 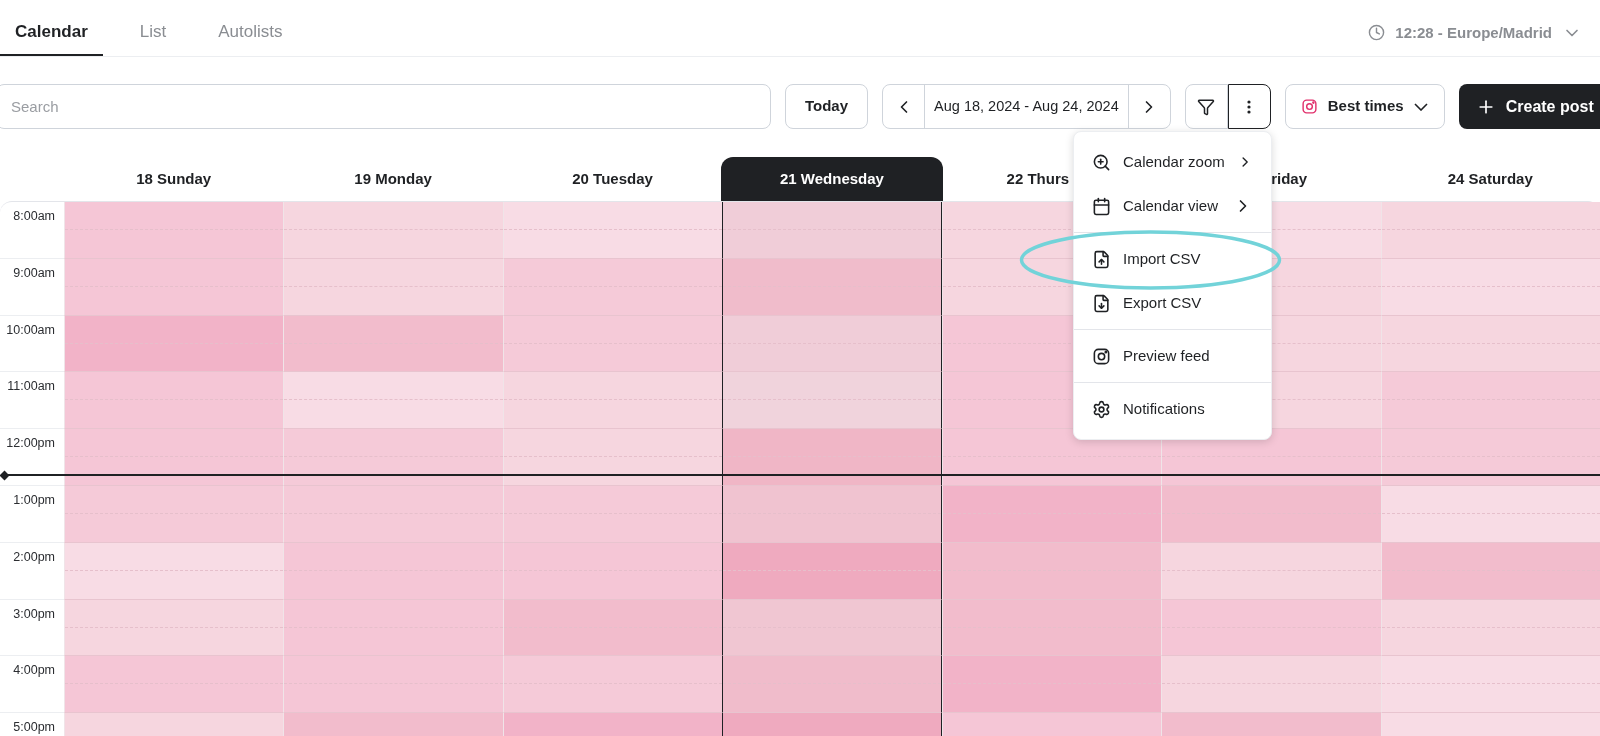 What do you see at coordinates (34, 557) in the screenshot?
I see `time-label: 2:00pm` at bounding box center [34, 557].